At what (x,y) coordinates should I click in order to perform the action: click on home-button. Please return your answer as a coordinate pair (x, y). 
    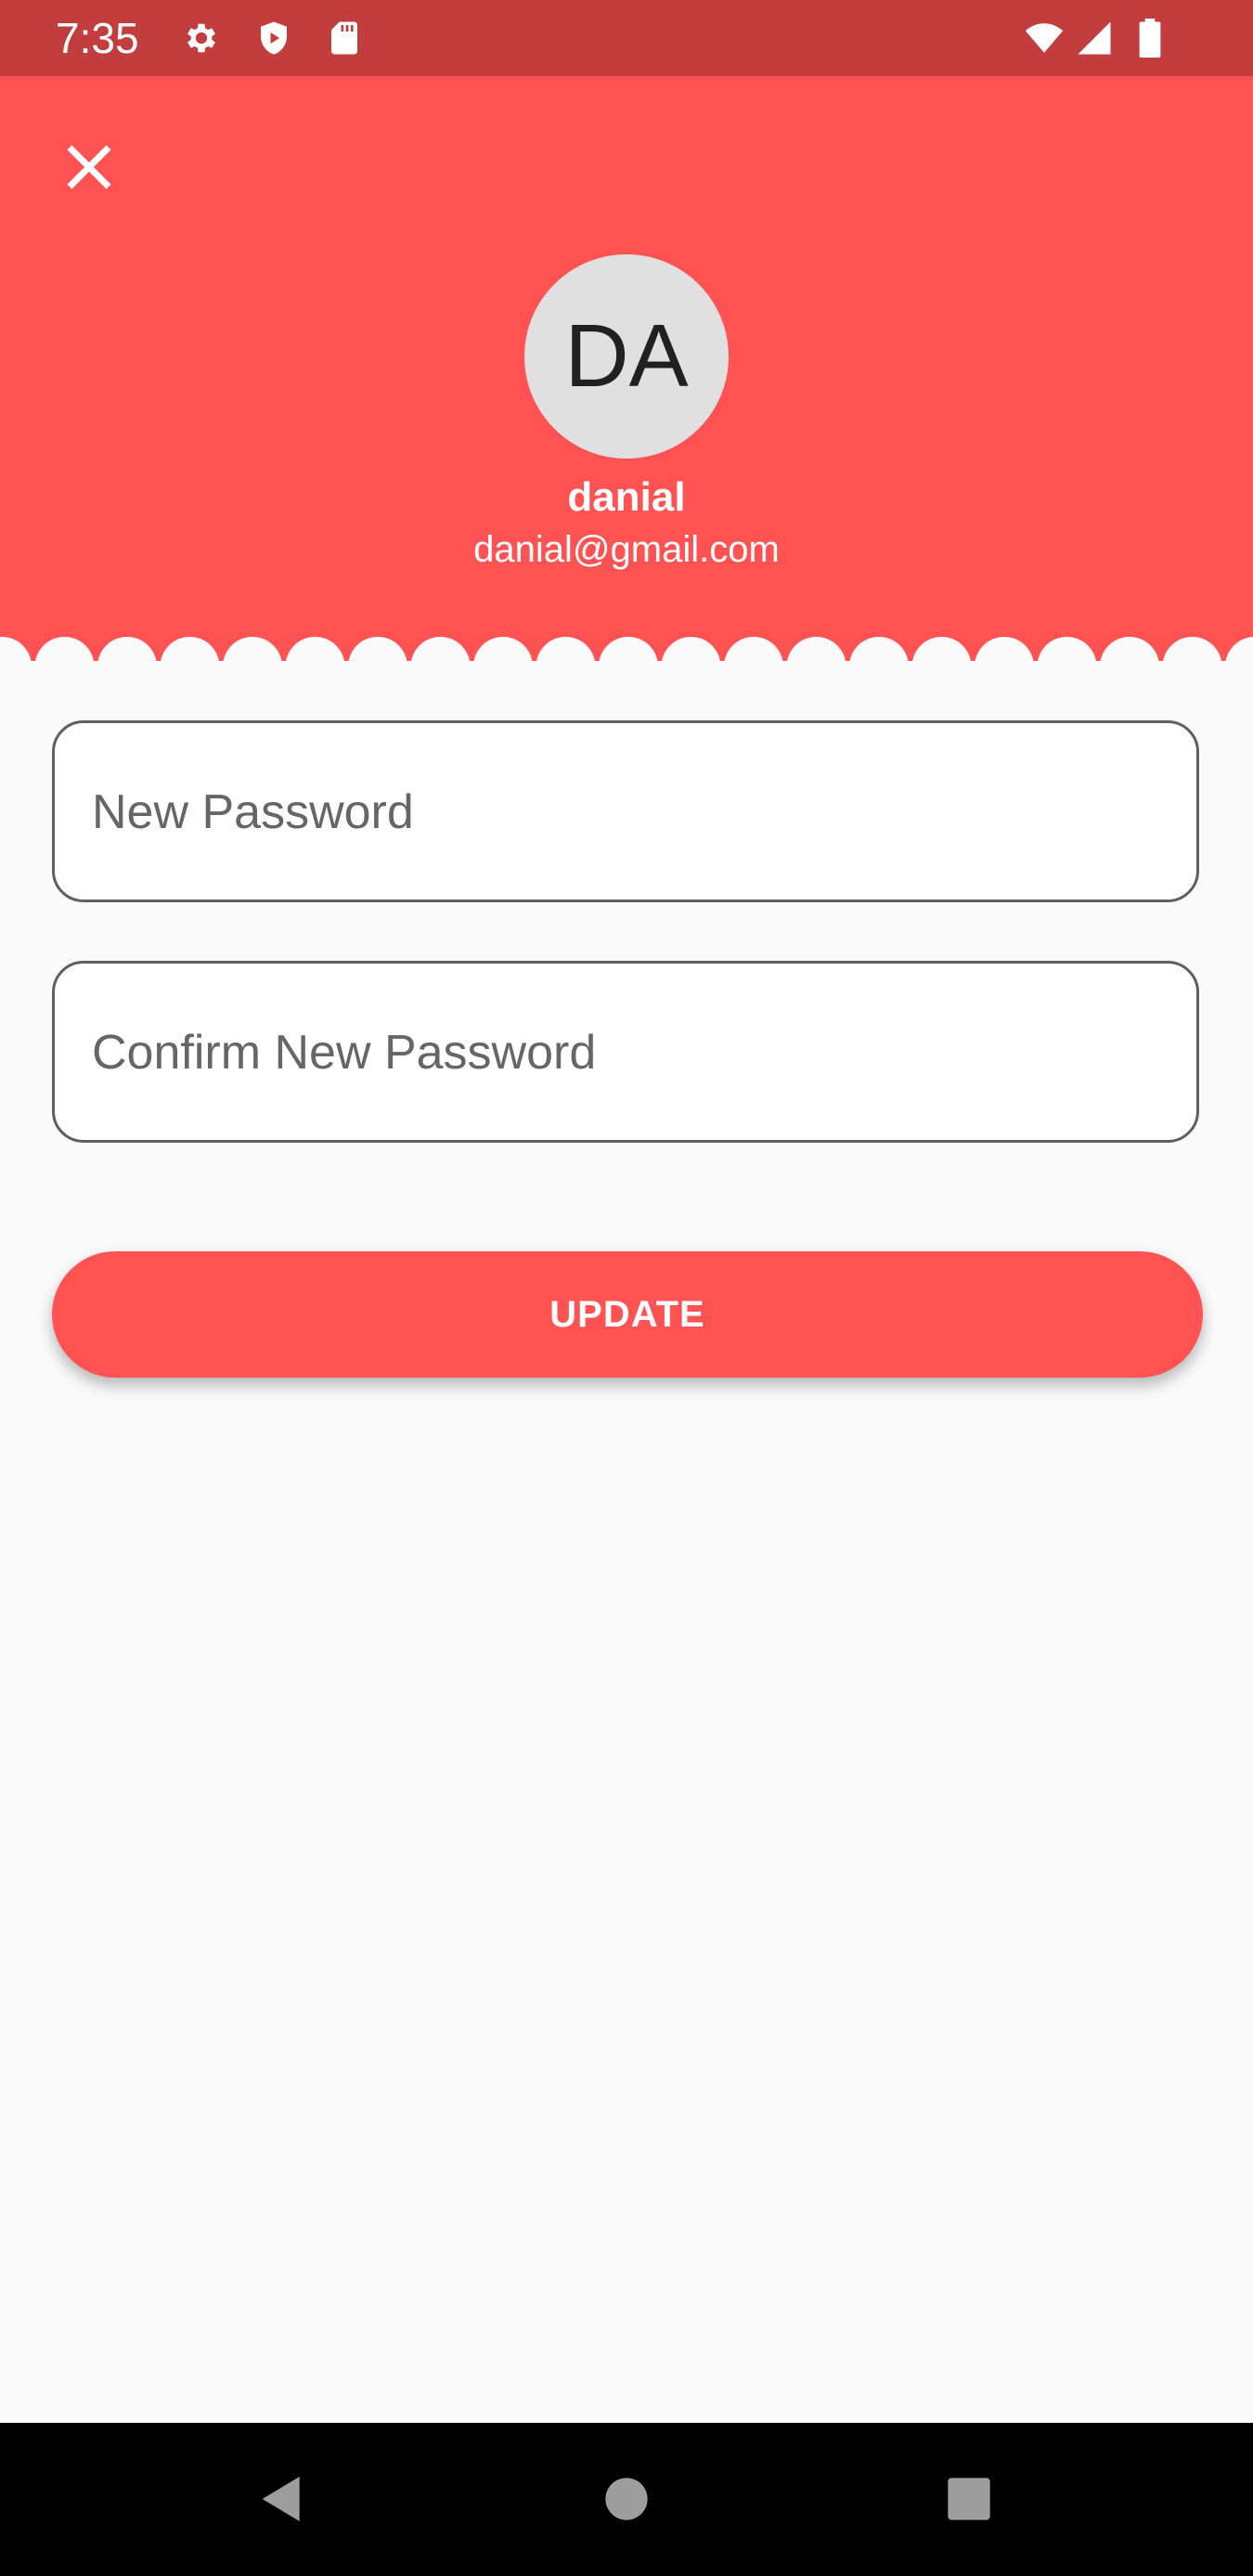
    Looking at the image, I should click on (626, 2499).